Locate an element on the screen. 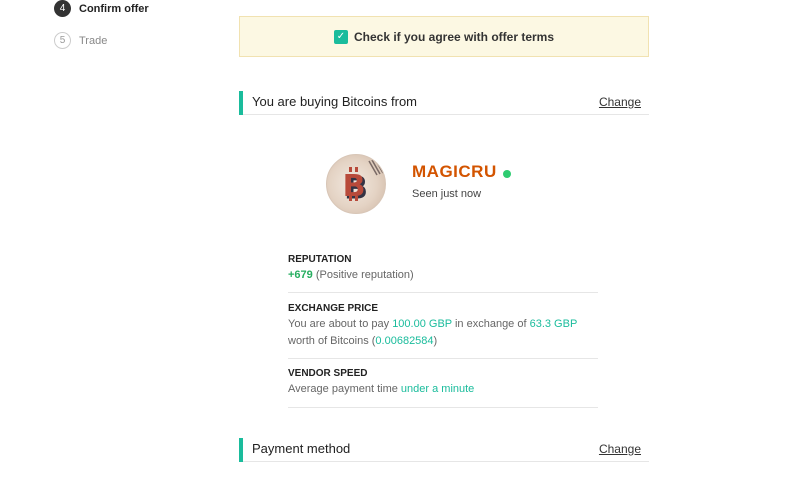 The image size is (808, 487). step-label: Trade is located at coordinates (93, 40).